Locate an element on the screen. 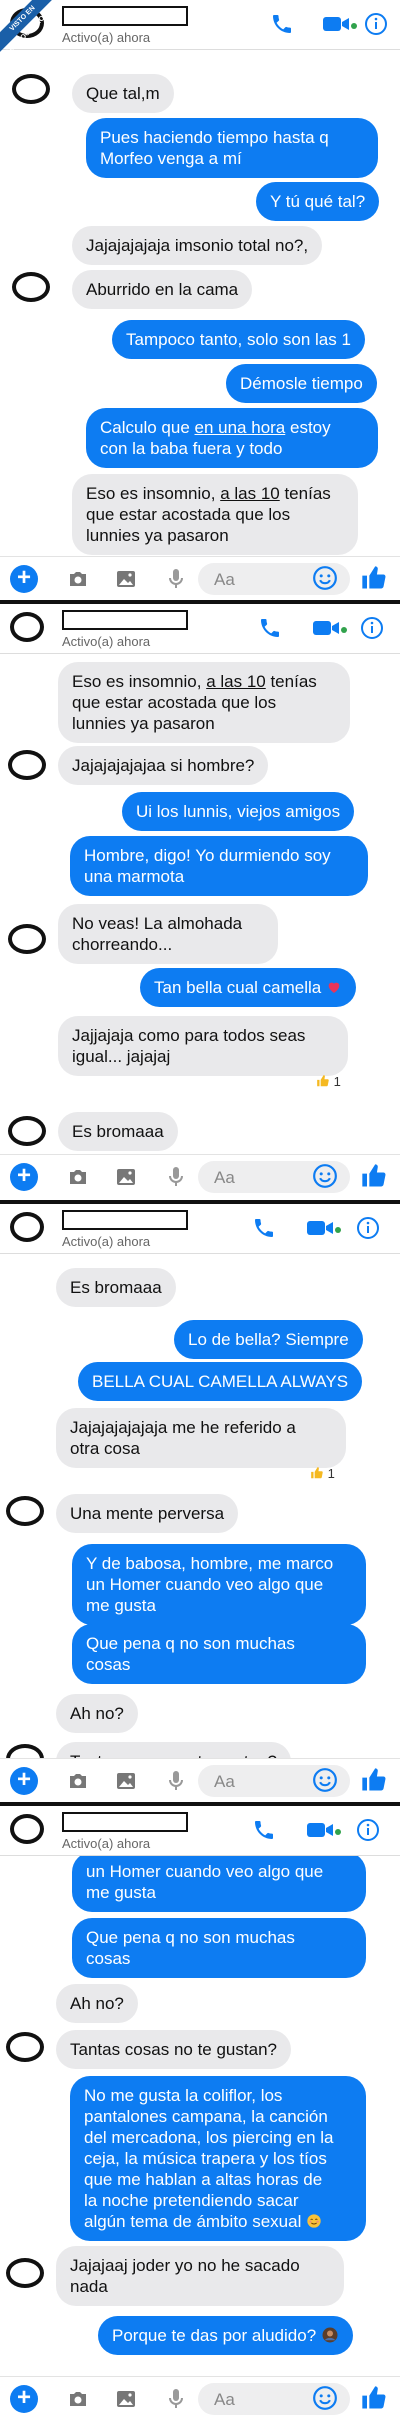  message-bubble: Y tú qué tal? is located at coordinates (318, 201).